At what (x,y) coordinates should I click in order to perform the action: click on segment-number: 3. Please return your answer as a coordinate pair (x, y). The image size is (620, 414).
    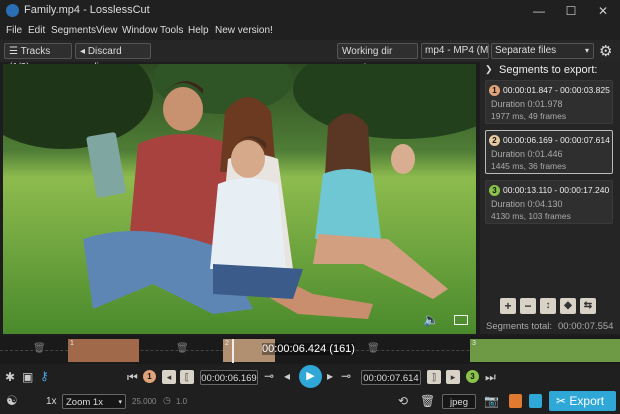
    Looking at the image, I should click on (494, 190).